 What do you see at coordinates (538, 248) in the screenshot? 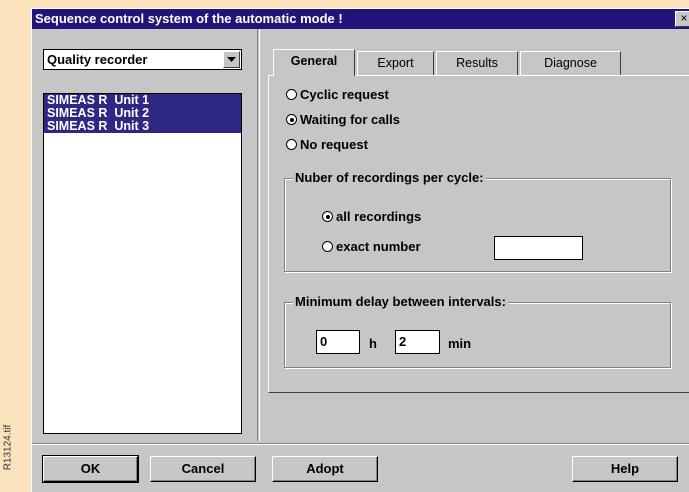
I see `exact-number-input` at bounding box center [538, 248].